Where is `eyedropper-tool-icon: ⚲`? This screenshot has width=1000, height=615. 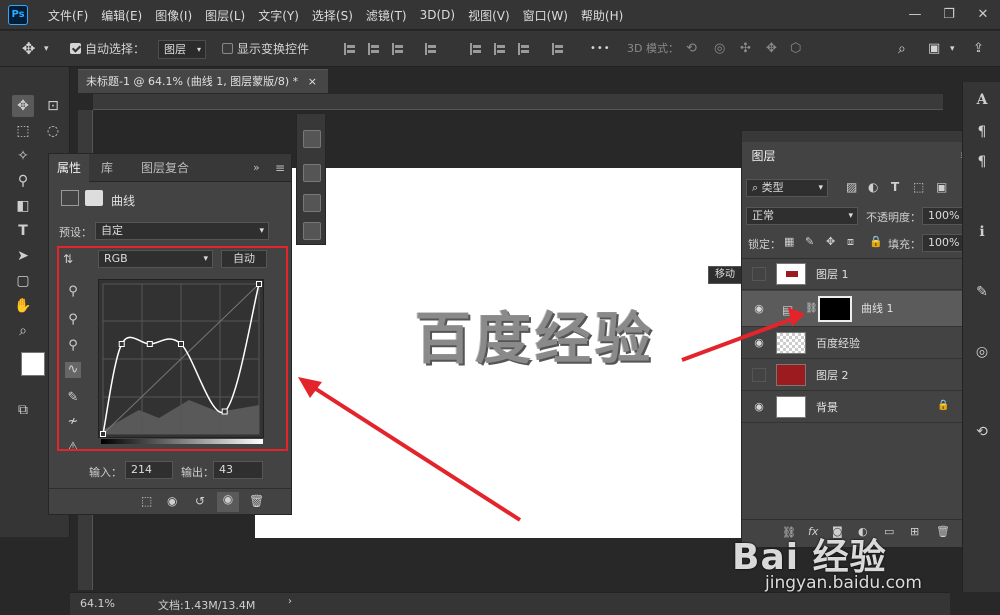 eyedropper-tool-icon: ⚲ is located at coordinates (23, 181).